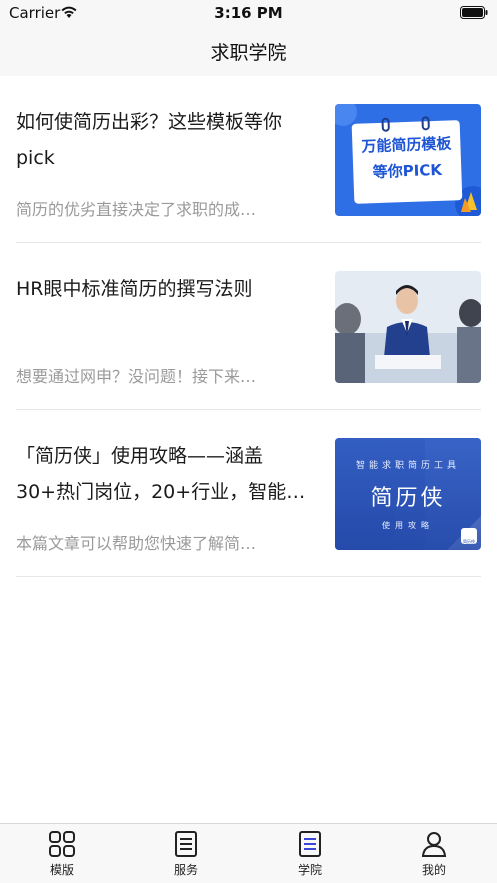 The image size is (497, 883). What do you see at coordinates (61, 870) in the screenshot?
I see `tab-label: 模版` at bounding box center [61, 870].